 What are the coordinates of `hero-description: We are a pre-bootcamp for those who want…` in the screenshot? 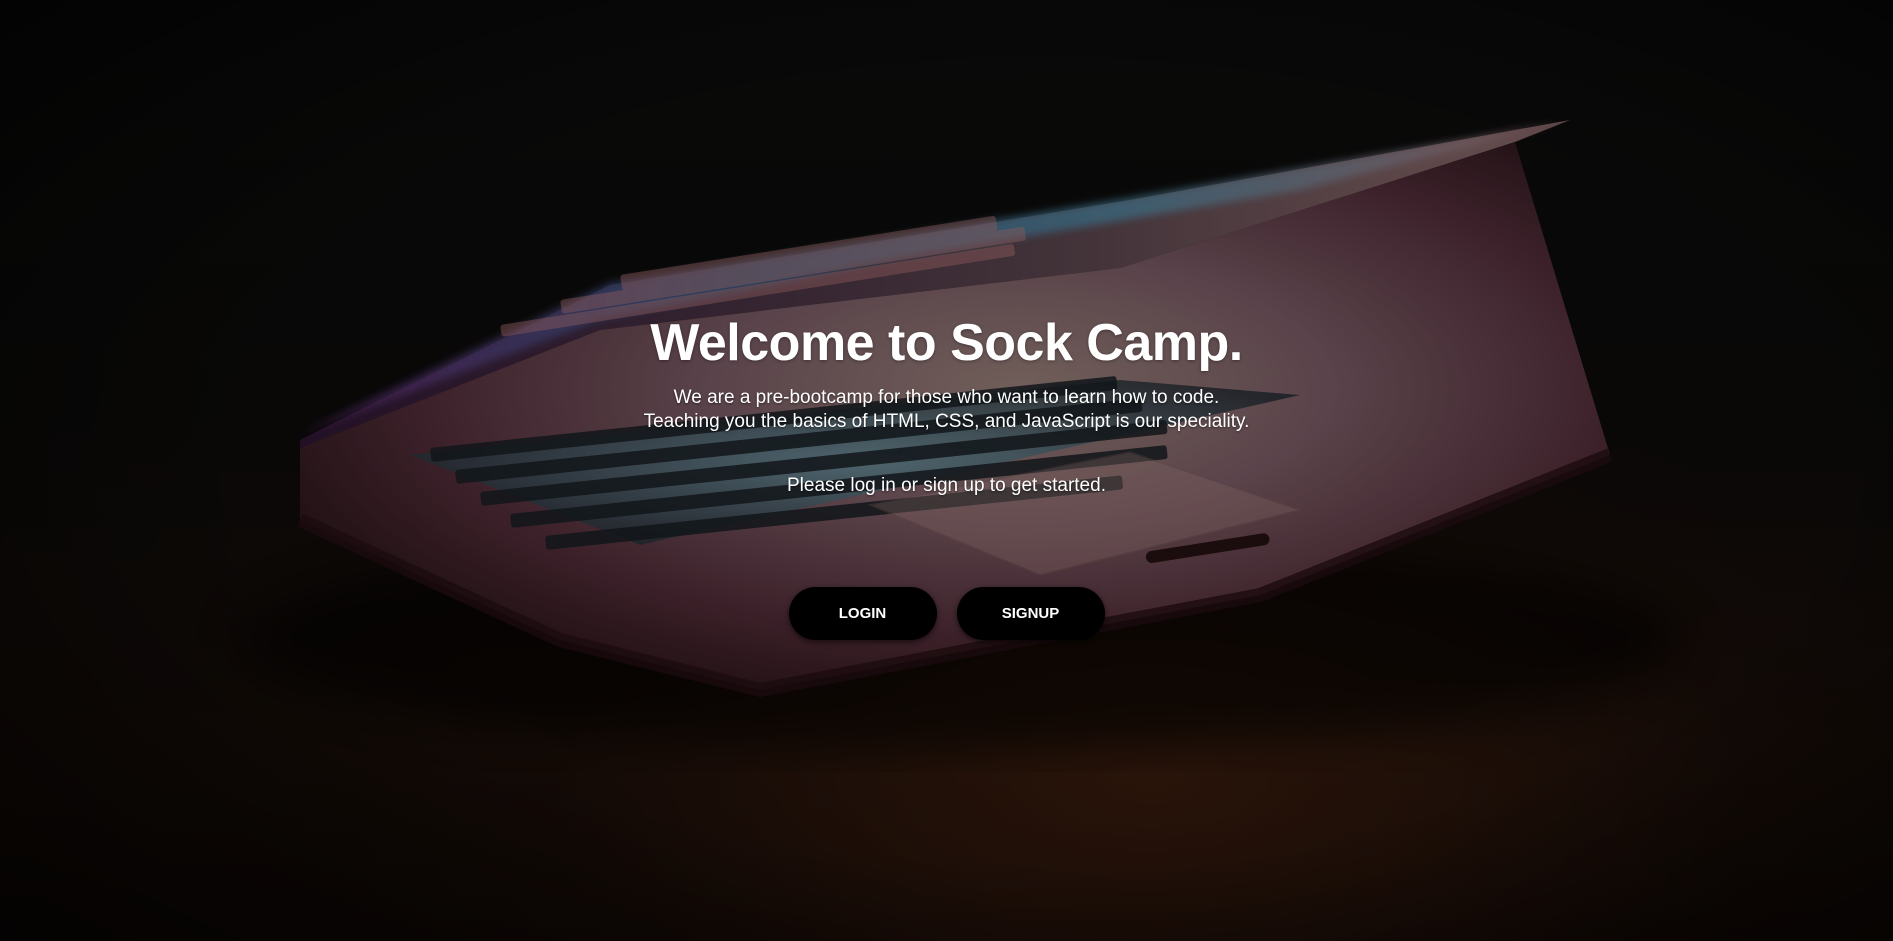 It's located at (946, 410).